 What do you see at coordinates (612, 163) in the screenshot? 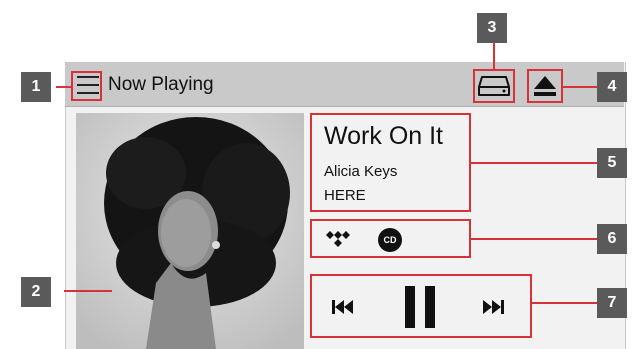
I see `callout-badge-5: 5` at bounding box center [612, 163].